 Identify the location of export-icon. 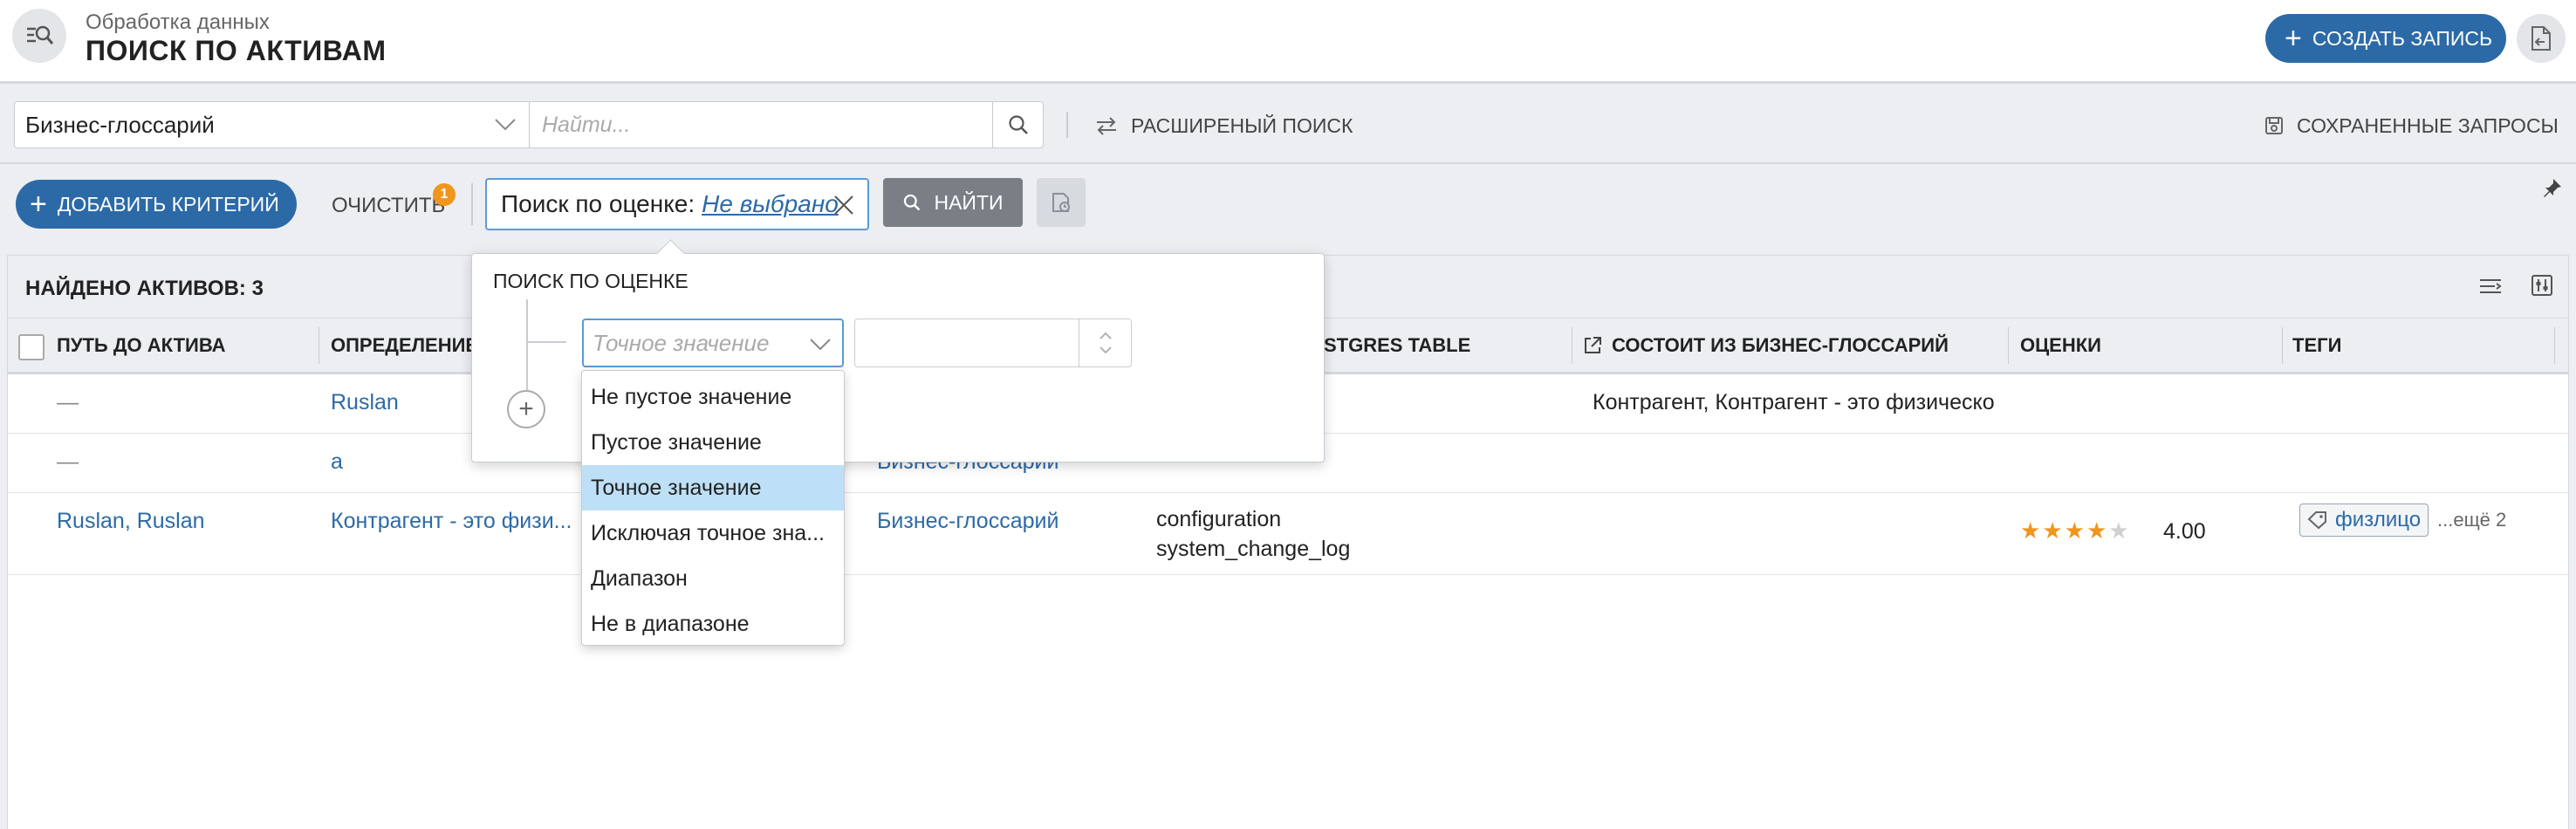
(2541, 38).